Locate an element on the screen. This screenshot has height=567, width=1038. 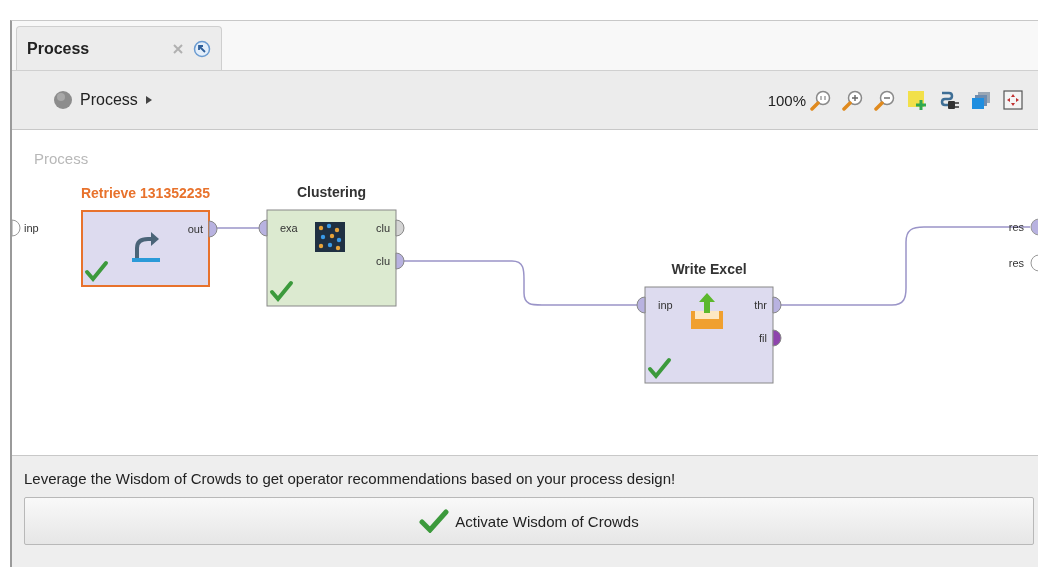
port-label: out is located at coordinates (195, 229).